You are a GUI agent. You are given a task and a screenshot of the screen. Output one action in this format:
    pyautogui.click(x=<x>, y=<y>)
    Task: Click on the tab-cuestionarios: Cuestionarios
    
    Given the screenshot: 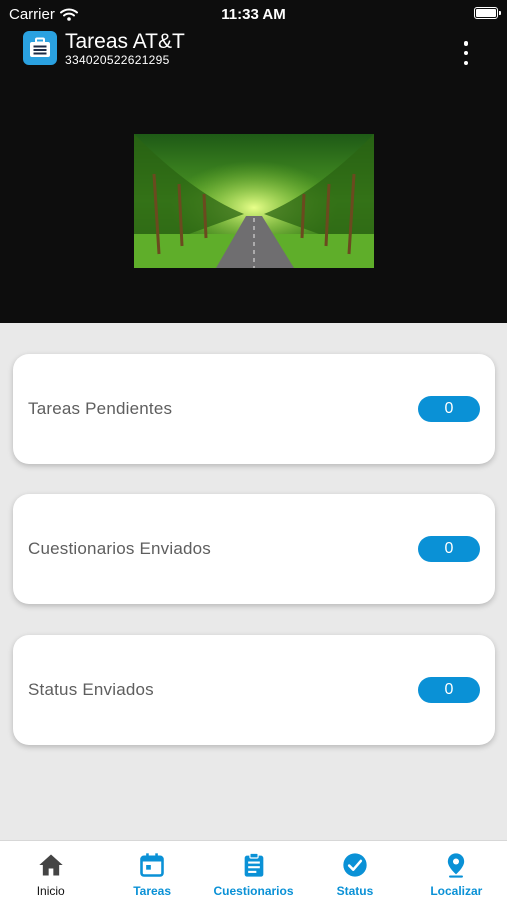 What is the action you would take?
    pyautogui.click(x=253, y=870)
    